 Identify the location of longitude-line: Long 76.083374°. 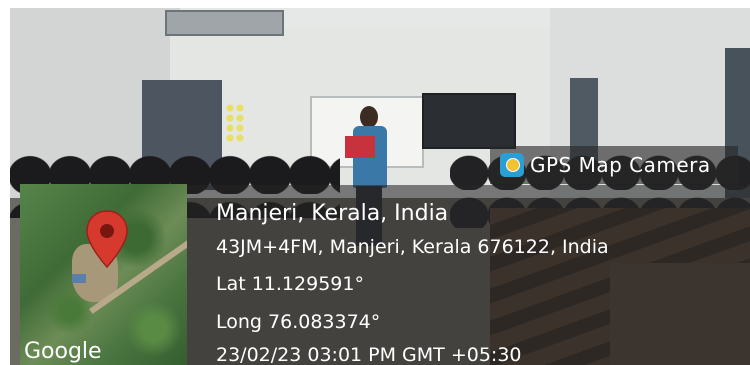
(298, 322).